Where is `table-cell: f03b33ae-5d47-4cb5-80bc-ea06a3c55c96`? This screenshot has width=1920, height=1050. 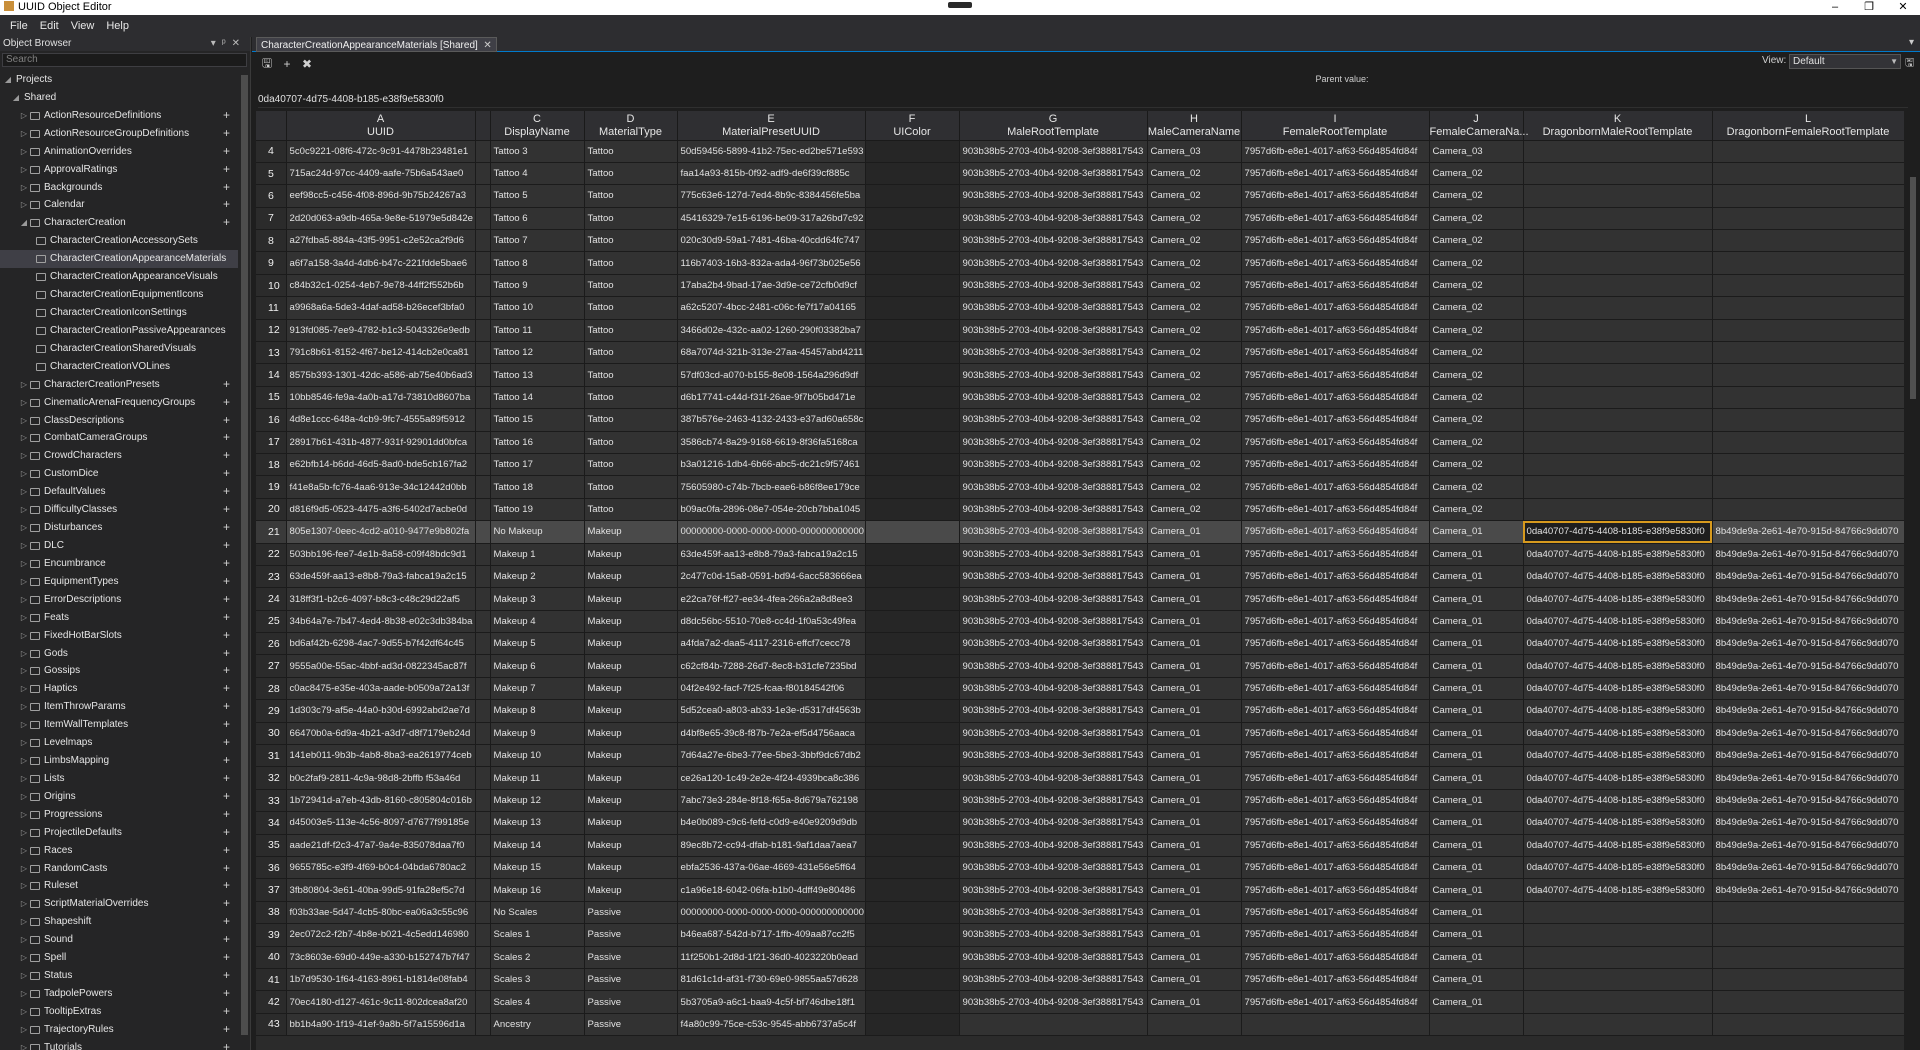 table-cell: f03b33ae-5d47-4cb5-80bc-ea06a3c55c96 is located at coordinates (381, 913).